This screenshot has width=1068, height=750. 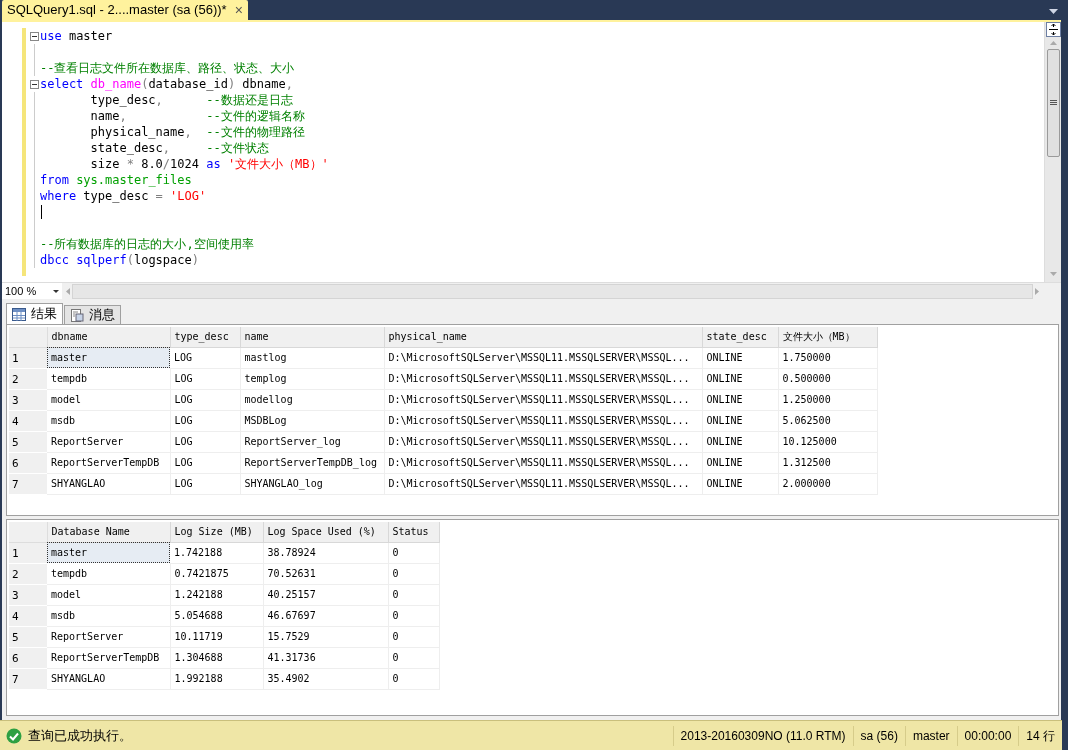 What do you see at coordinates (827, 337) in the screenshot?
I see `column-header: 文件大小（MB）` at bounding box center [827, 337].